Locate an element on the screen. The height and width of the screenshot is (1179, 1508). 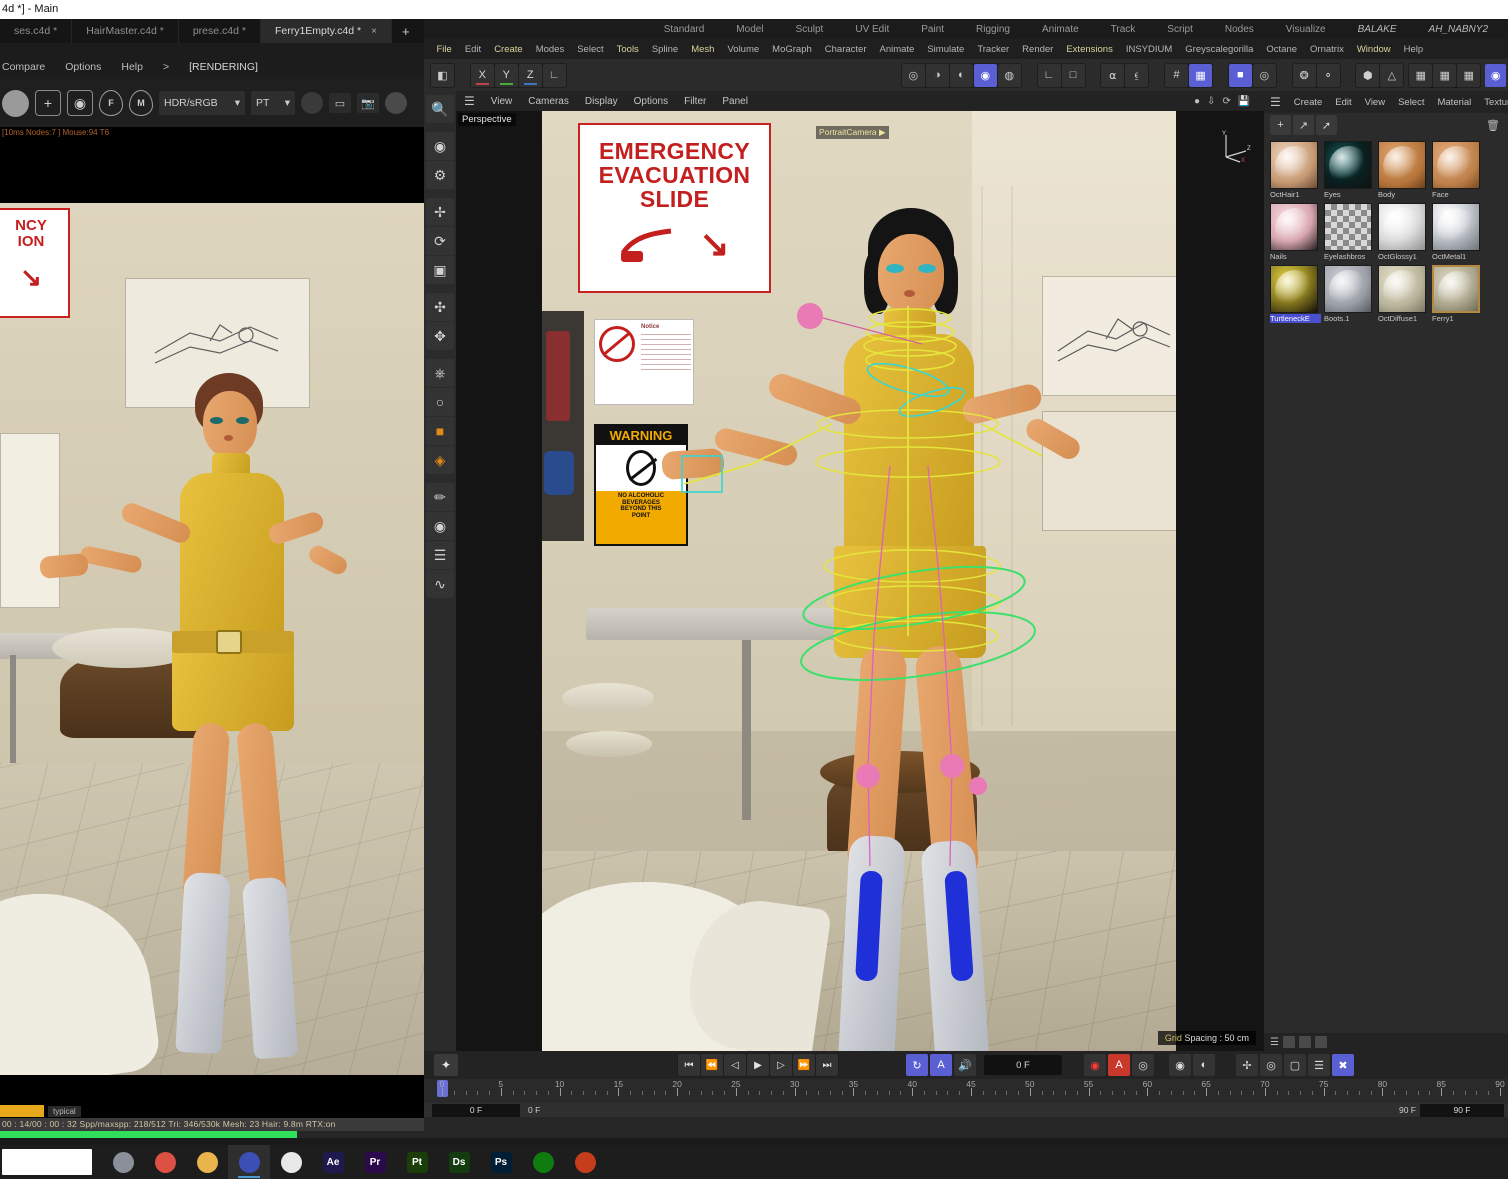
material-item: OctHair1 is located at coordinates (1295, 170).